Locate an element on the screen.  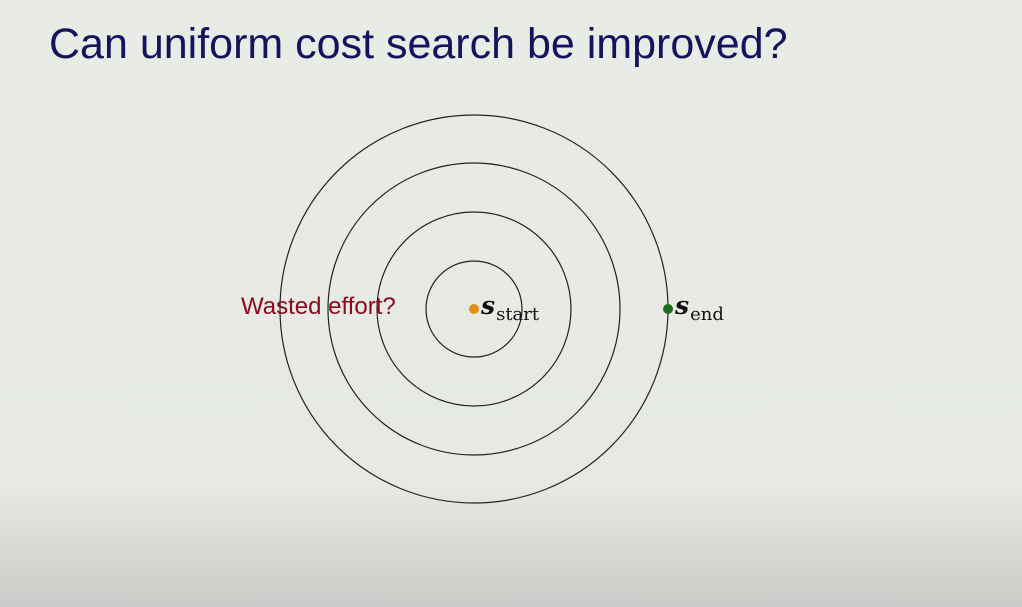
start-label: sstart is located at coordinates (510, 308).